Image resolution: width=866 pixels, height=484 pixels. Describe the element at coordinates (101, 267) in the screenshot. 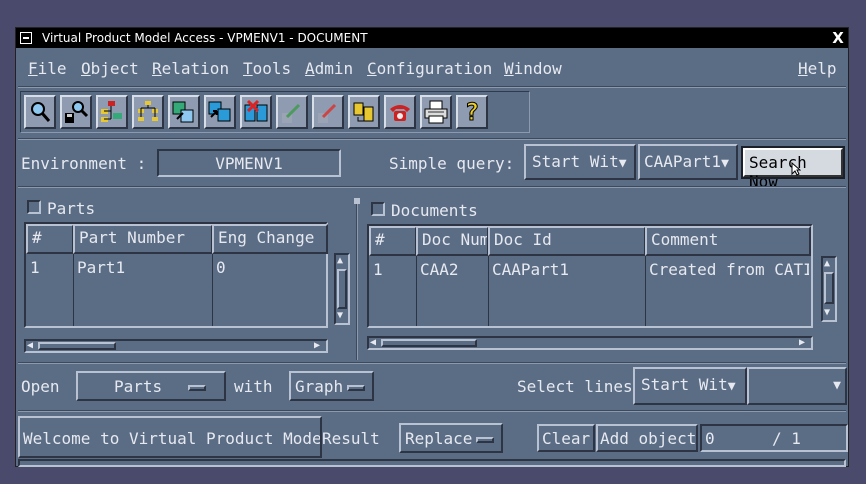

I see `parts-cell-part-number: Part1` at that location.